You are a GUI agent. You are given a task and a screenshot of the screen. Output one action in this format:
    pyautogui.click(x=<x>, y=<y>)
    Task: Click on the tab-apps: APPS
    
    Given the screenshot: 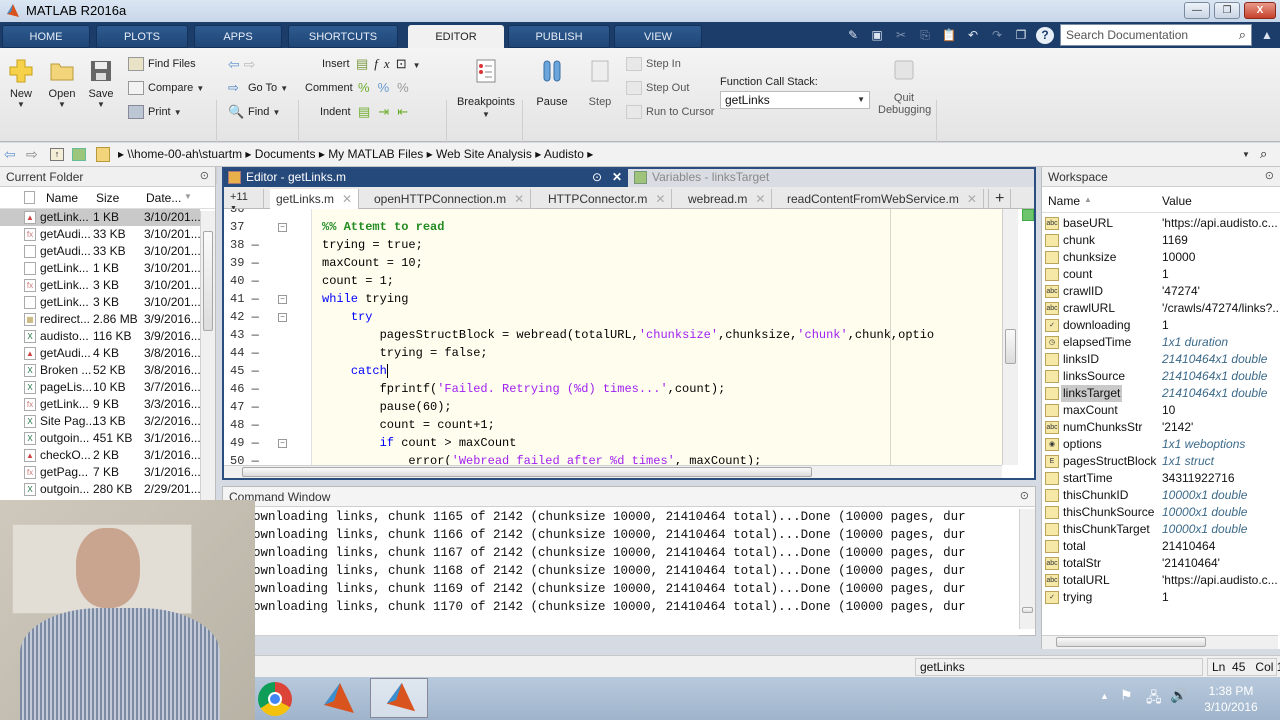 What is the action you would take?
    pyautogui.click(x=238, y=36)
    